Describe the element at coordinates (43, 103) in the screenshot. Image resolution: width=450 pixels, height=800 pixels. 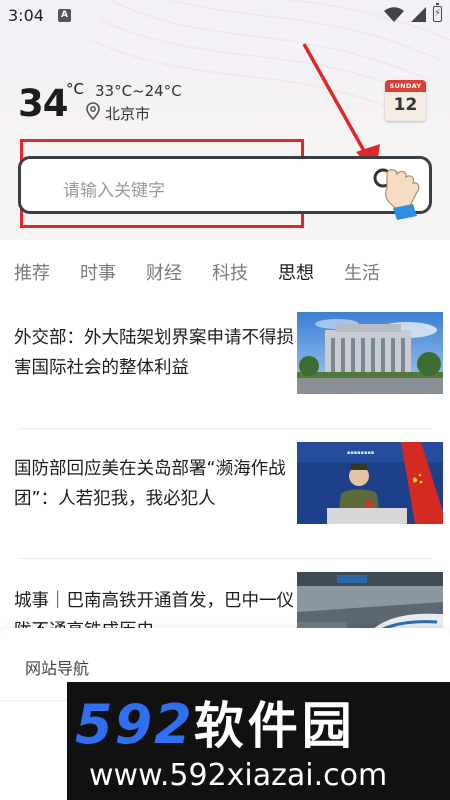
I see `temperature: 34` at that location.